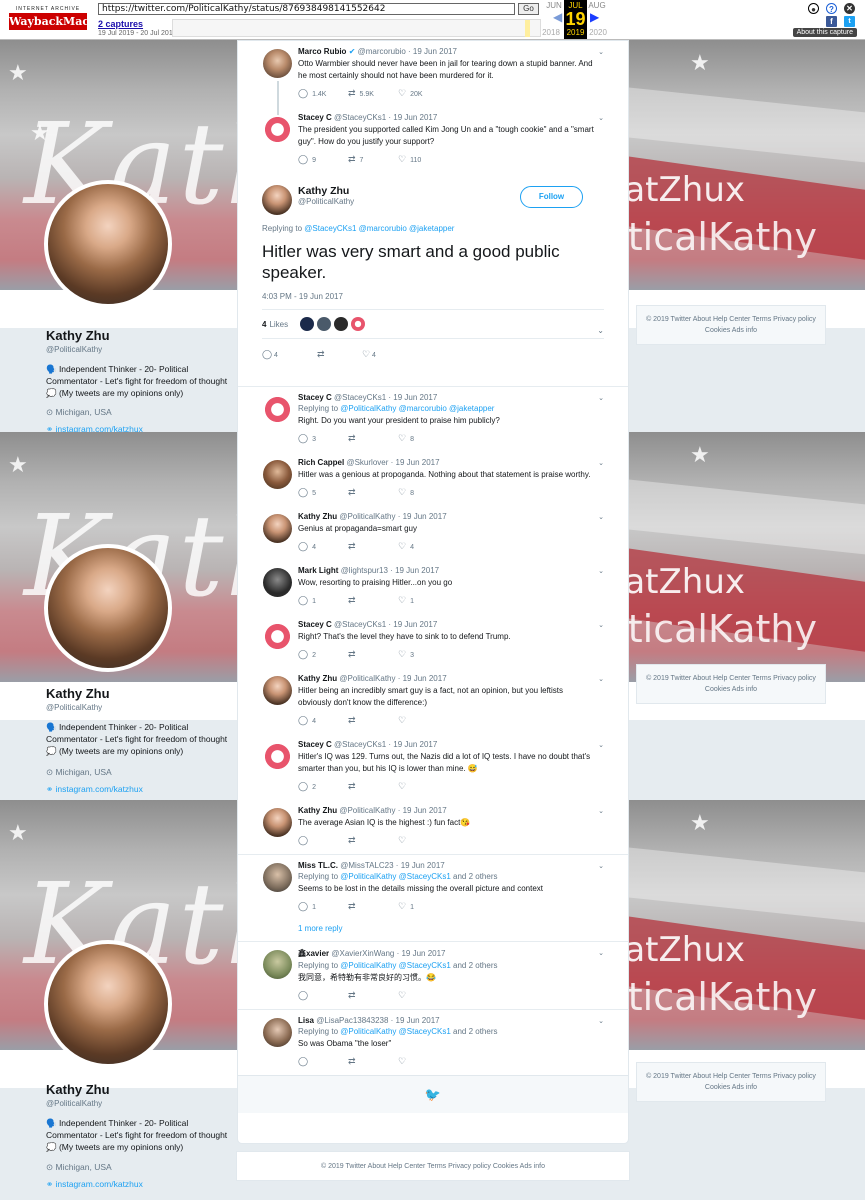 Image resolution: width=865 pixels, height=1200 pixels. I want to click on prev-arrow-icon: ◀, so click(557, 17).